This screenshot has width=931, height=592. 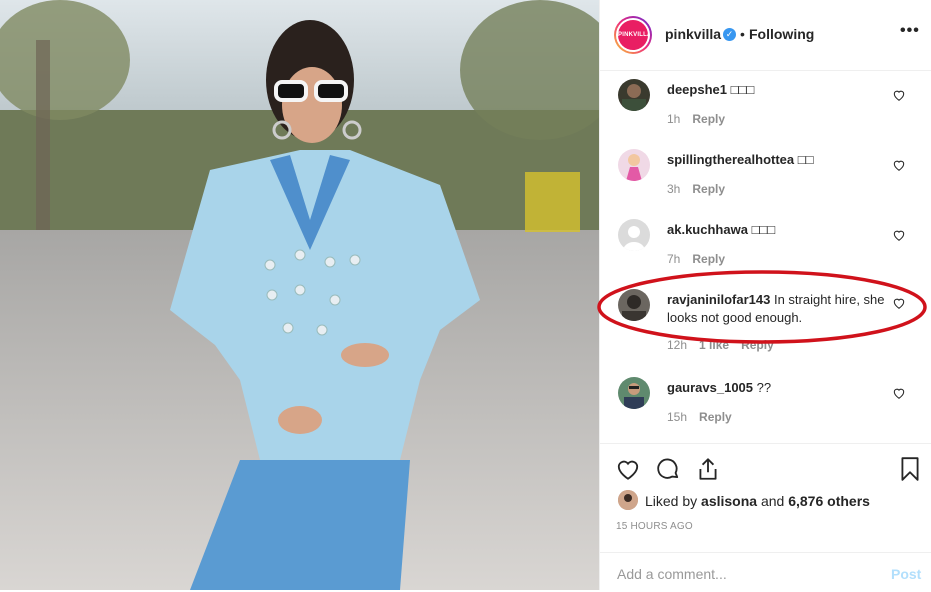 I want to click on bookmark-icon, so click(x=910, y=469).